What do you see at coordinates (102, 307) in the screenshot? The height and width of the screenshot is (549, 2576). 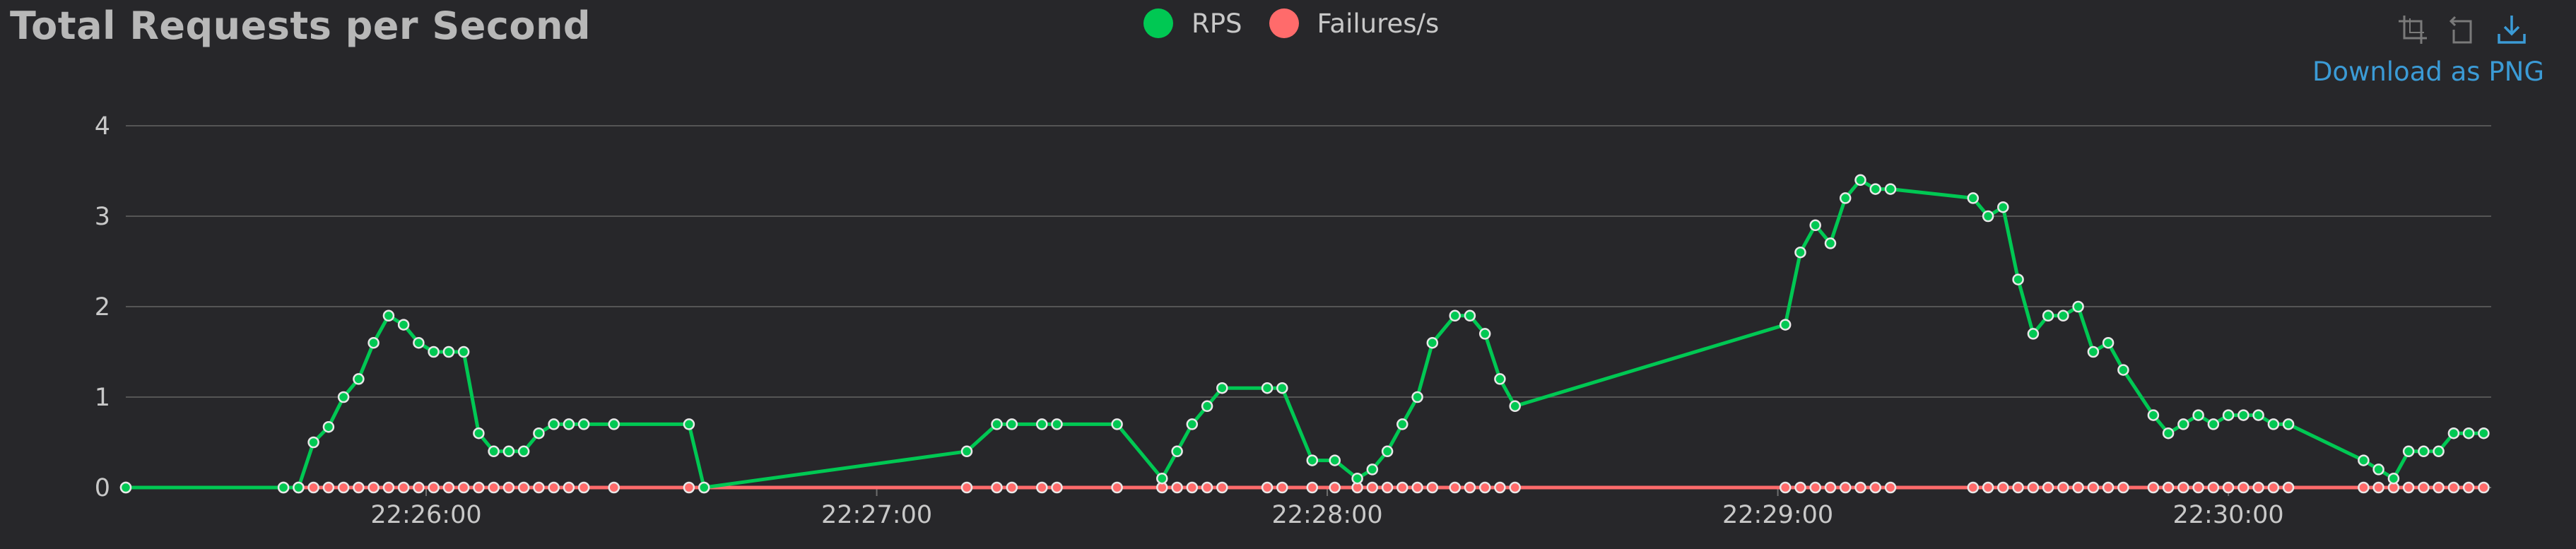 I see `y-tick-label: 2` at bounding box center [102, 307].